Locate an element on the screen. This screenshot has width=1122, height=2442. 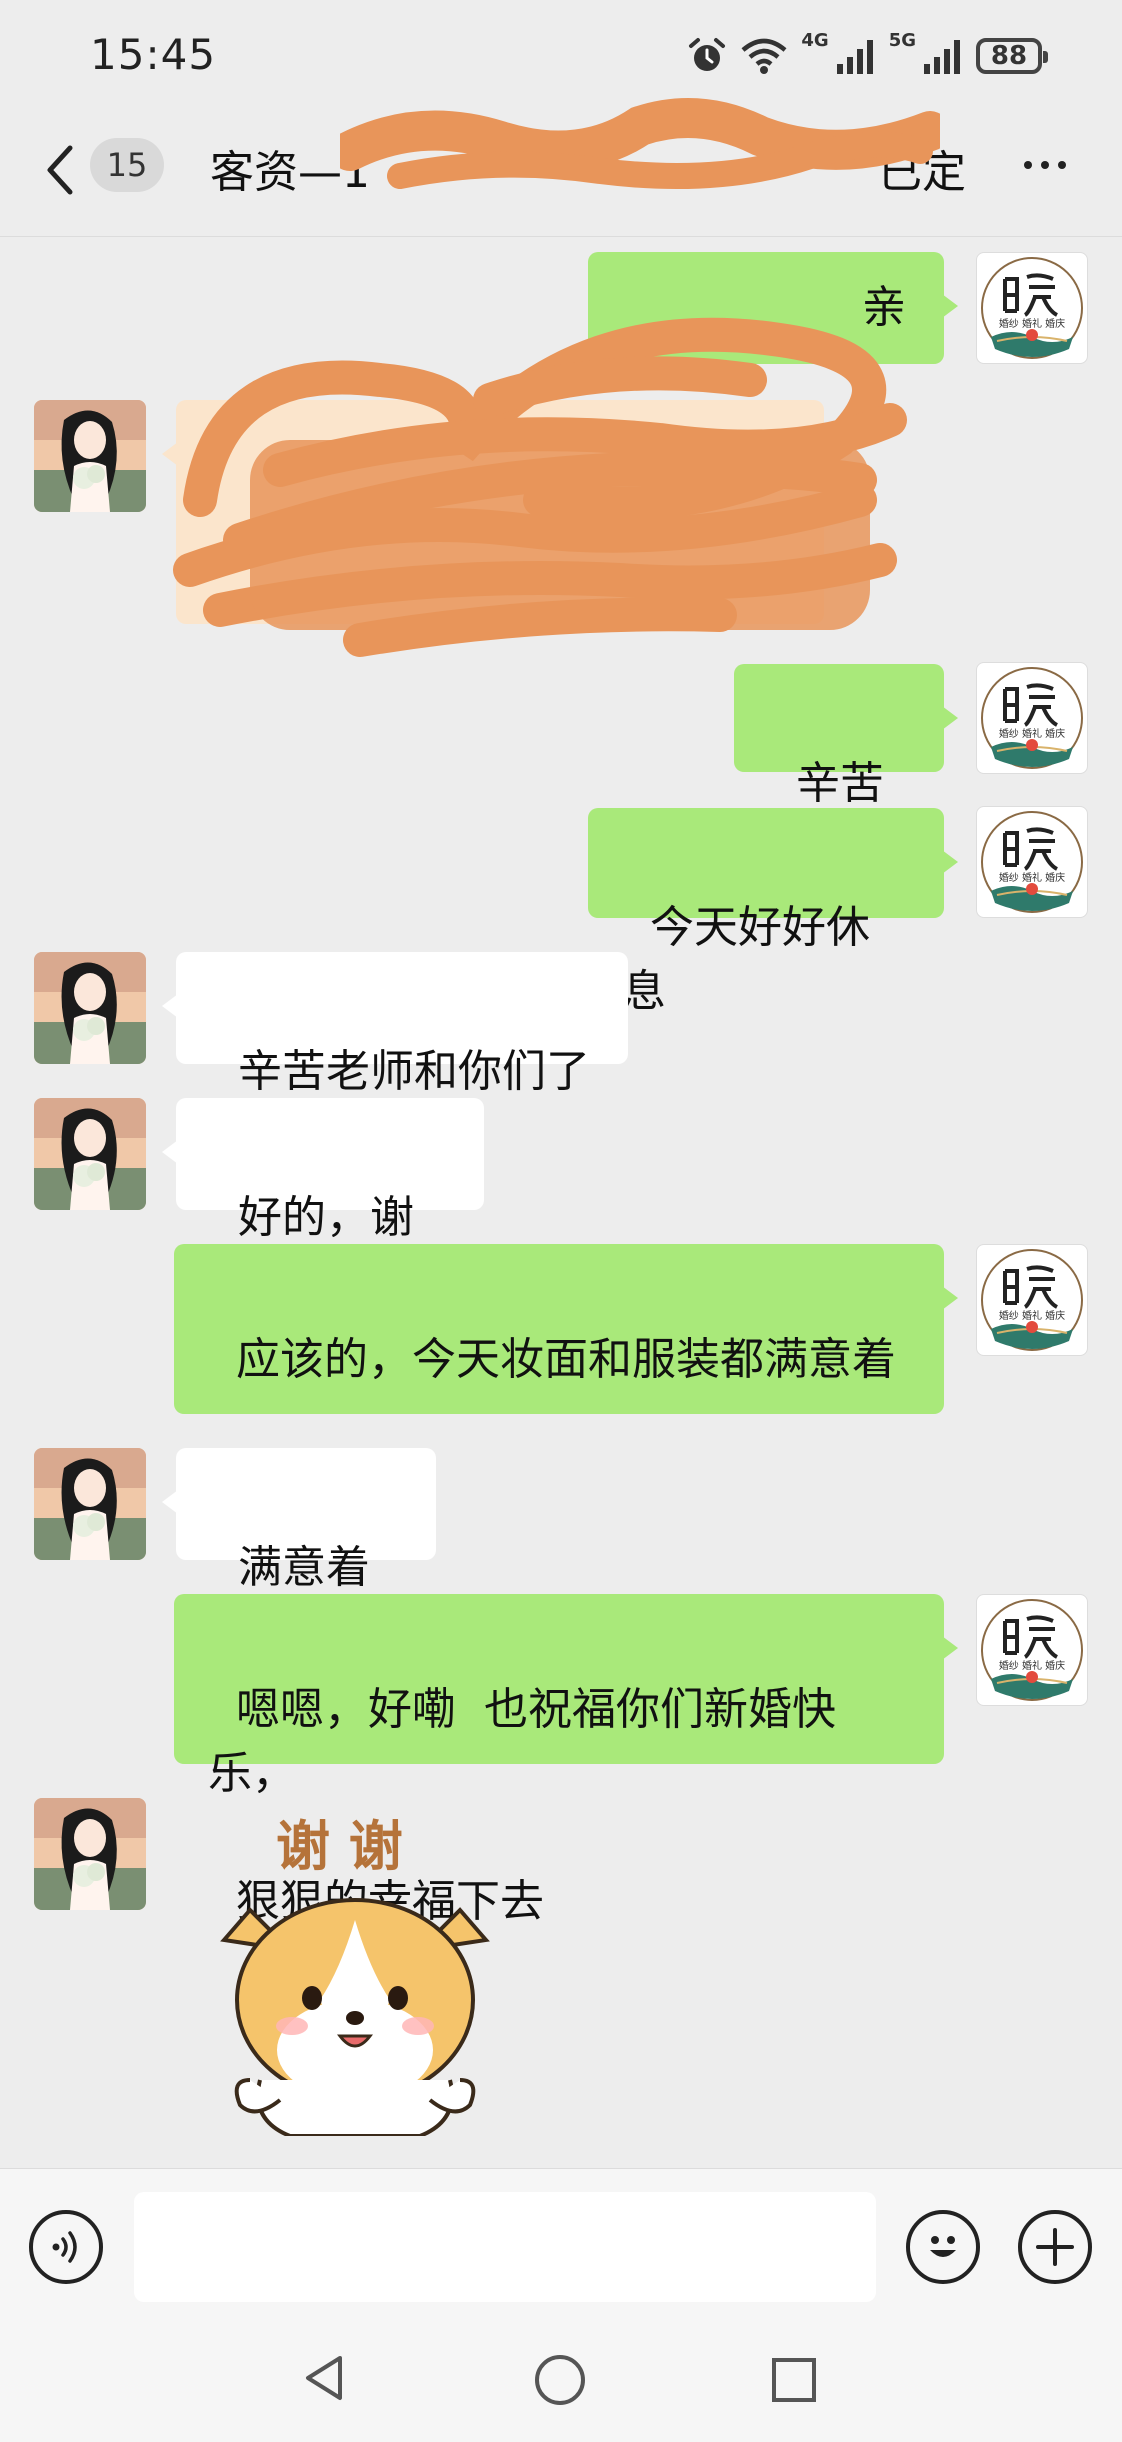
message-bubble-outgoing: 辛苦啦 is located at coordinates (846, 768).